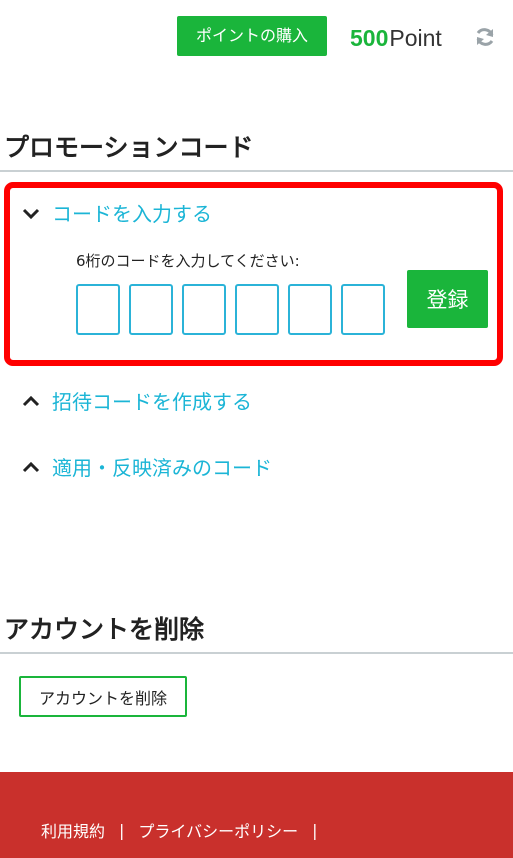  I want to click on accordion-applied-codes: 適用・反映済みのコード, so click(146, 466).